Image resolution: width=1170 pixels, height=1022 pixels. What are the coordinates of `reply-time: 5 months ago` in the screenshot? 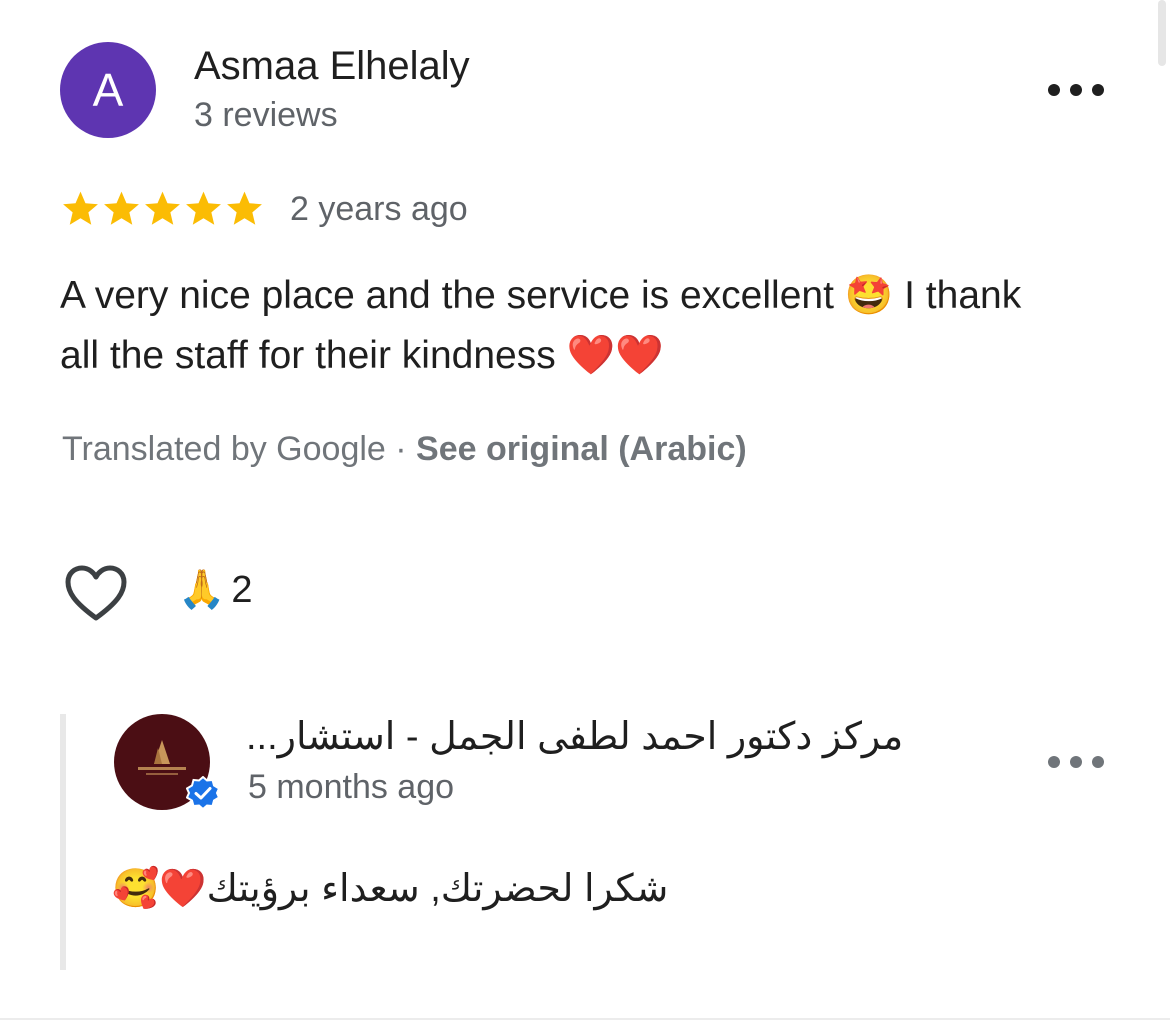 It's located at (351, 787).